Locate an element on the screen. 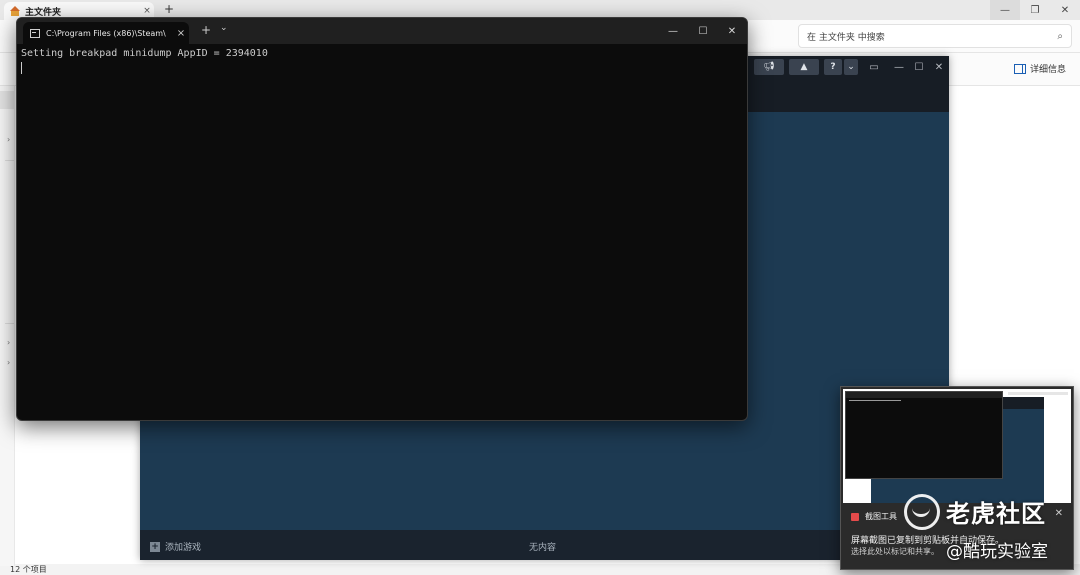 Image resolution: width=1080 pixels, height=575 pixels. steam-footer: + 添加游戏 无内容 is located at coordinates (544, 545).